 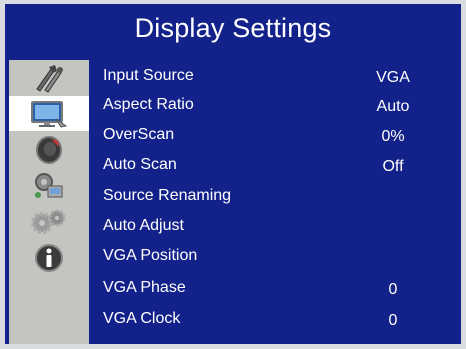 I want to click on sidebar-item-tools, so click(x=49, y=77).